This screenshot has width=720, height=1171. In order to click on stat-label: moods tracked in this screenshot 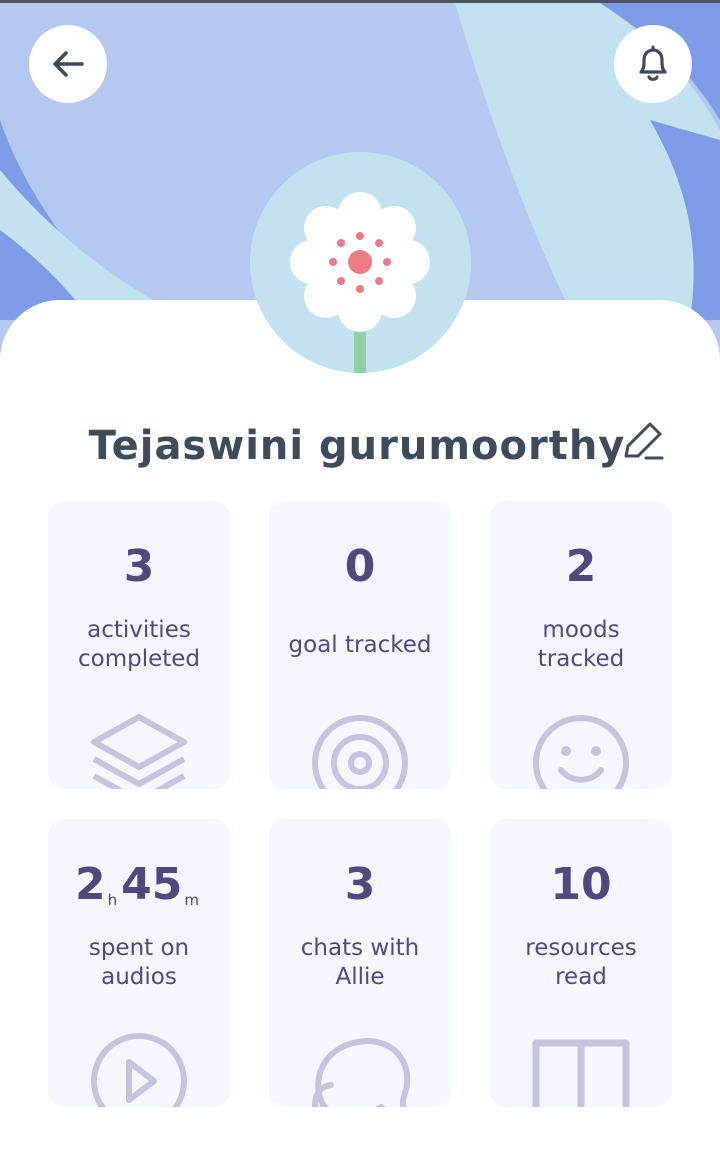, I will do `click(581, 644)`.